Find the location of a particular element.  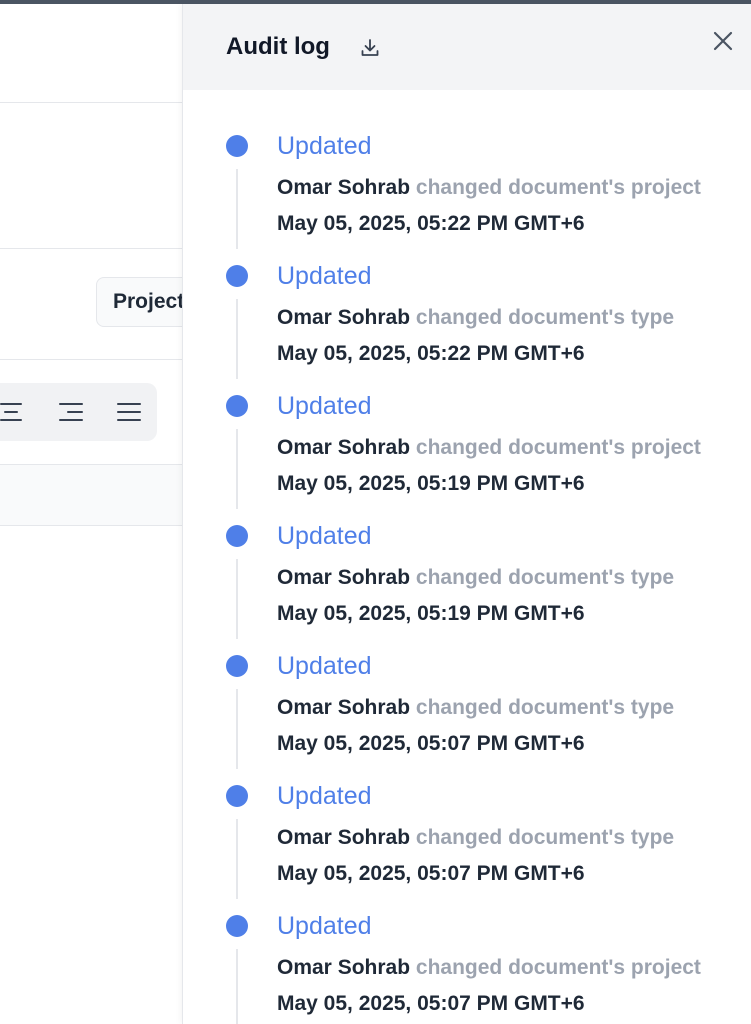

download-icon is located at coordinates (370, 48).